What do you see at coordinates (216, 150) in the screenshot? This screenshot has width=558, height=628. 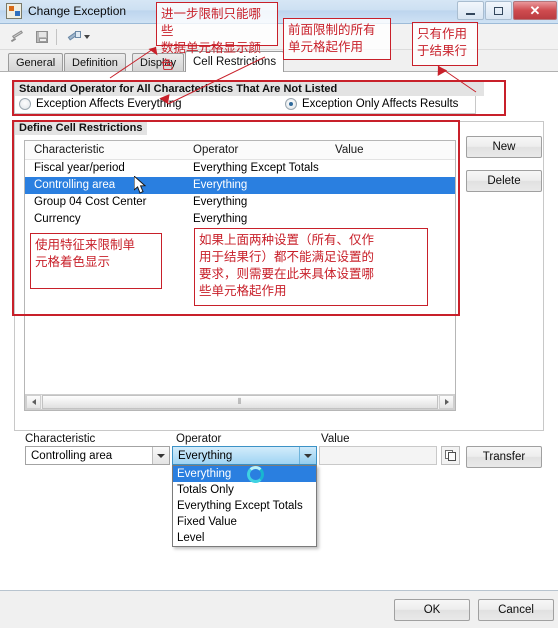 I see `column-header-operator: Operator` at bounding box center [216, 150].